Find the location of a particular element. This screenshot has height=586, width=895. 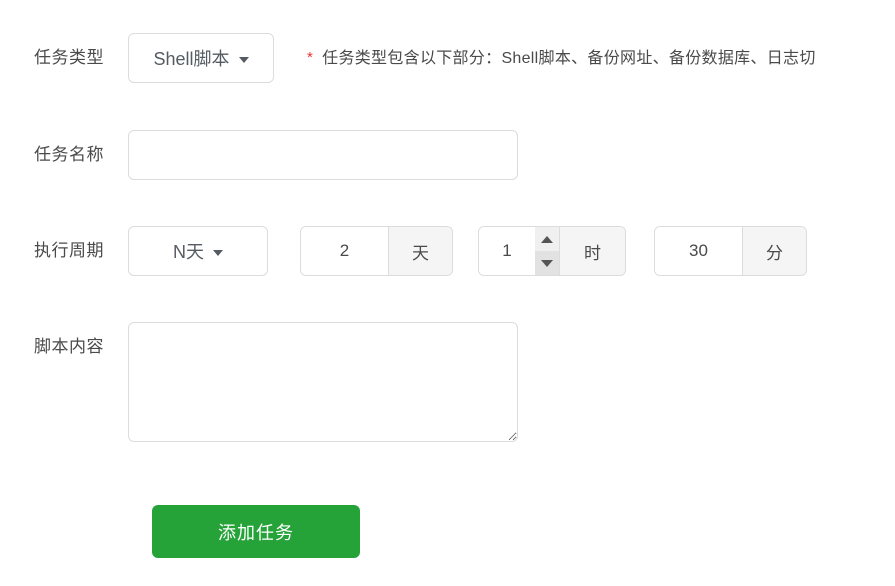

cycle-hour-input is located at coordinates (507, 251).